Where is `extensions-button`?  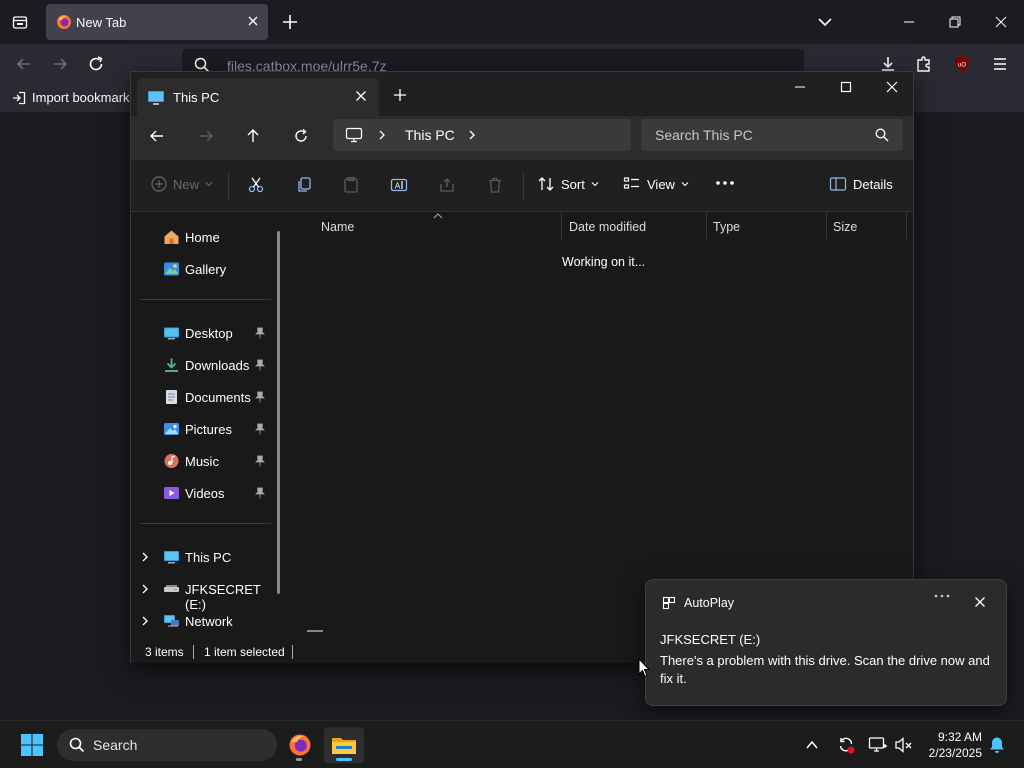
extensions-button is located at coordinates (924, 64).